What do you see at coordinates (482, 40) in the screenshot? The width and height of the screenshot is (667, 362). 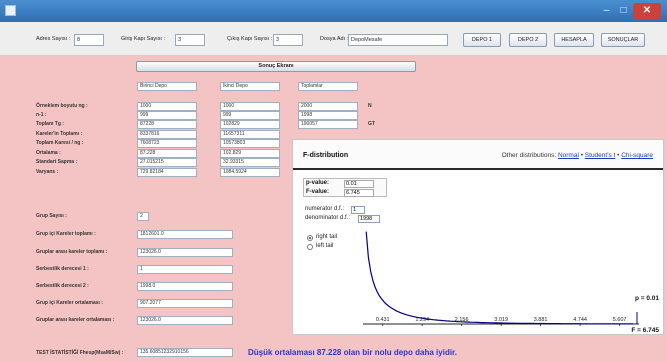 I see `depo1-button: DEPO 1` at bounding box center [482, 40].